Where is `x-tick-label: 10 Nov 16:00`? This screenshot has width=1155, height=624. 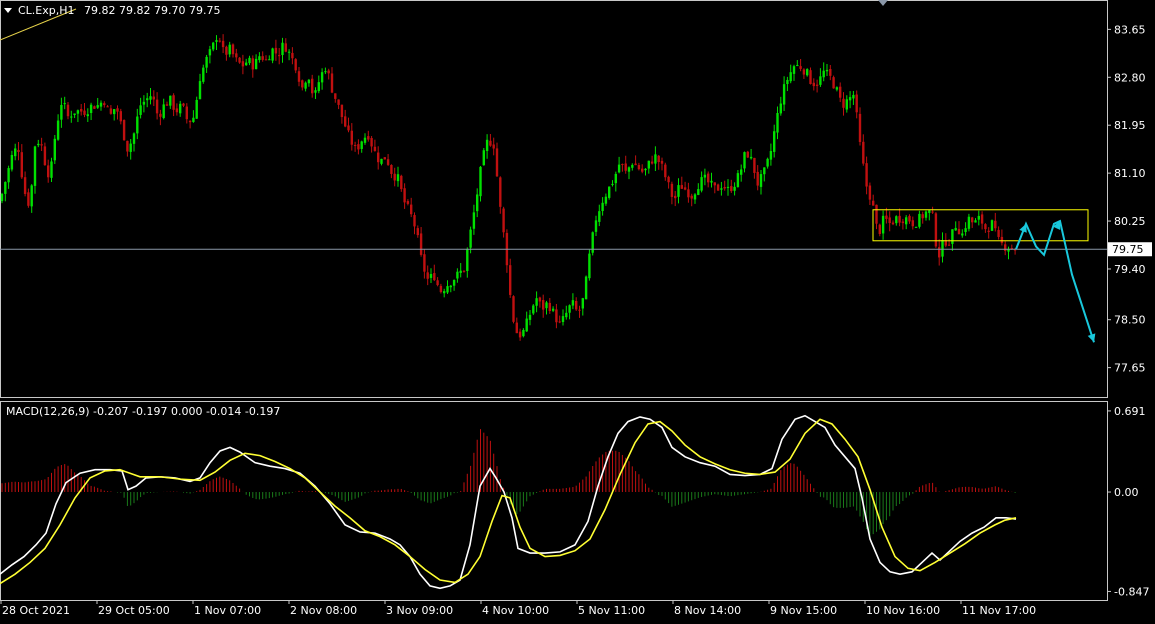
x-tick-label: 10 Nov 16:00 is located at coordinates (903, 610).